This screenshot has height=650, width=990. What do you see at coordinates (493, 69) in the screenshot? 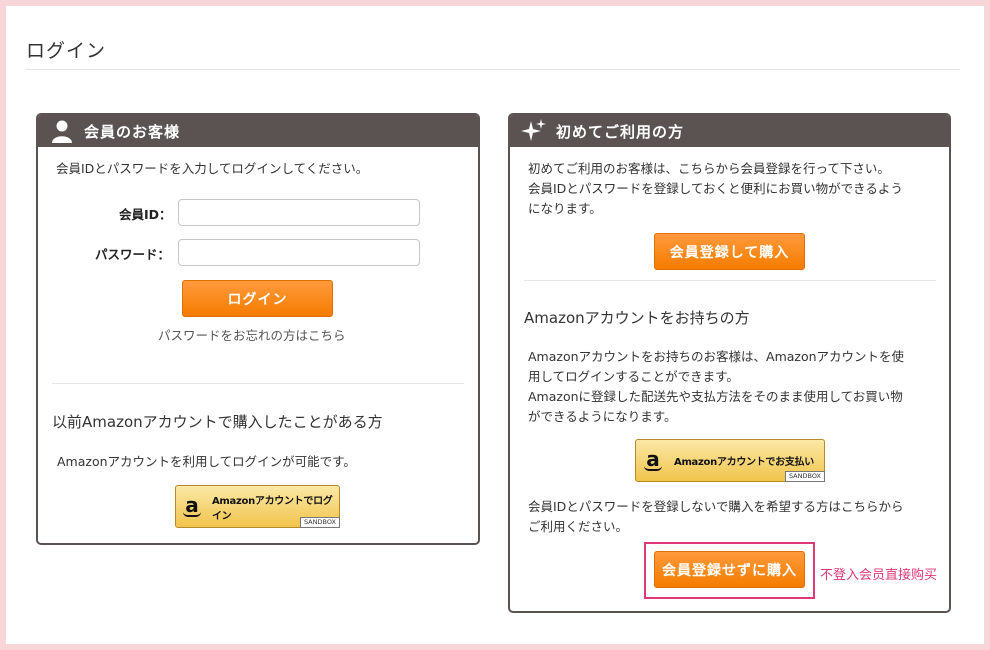
I see `title-divider` at bounding box center [493, 69].